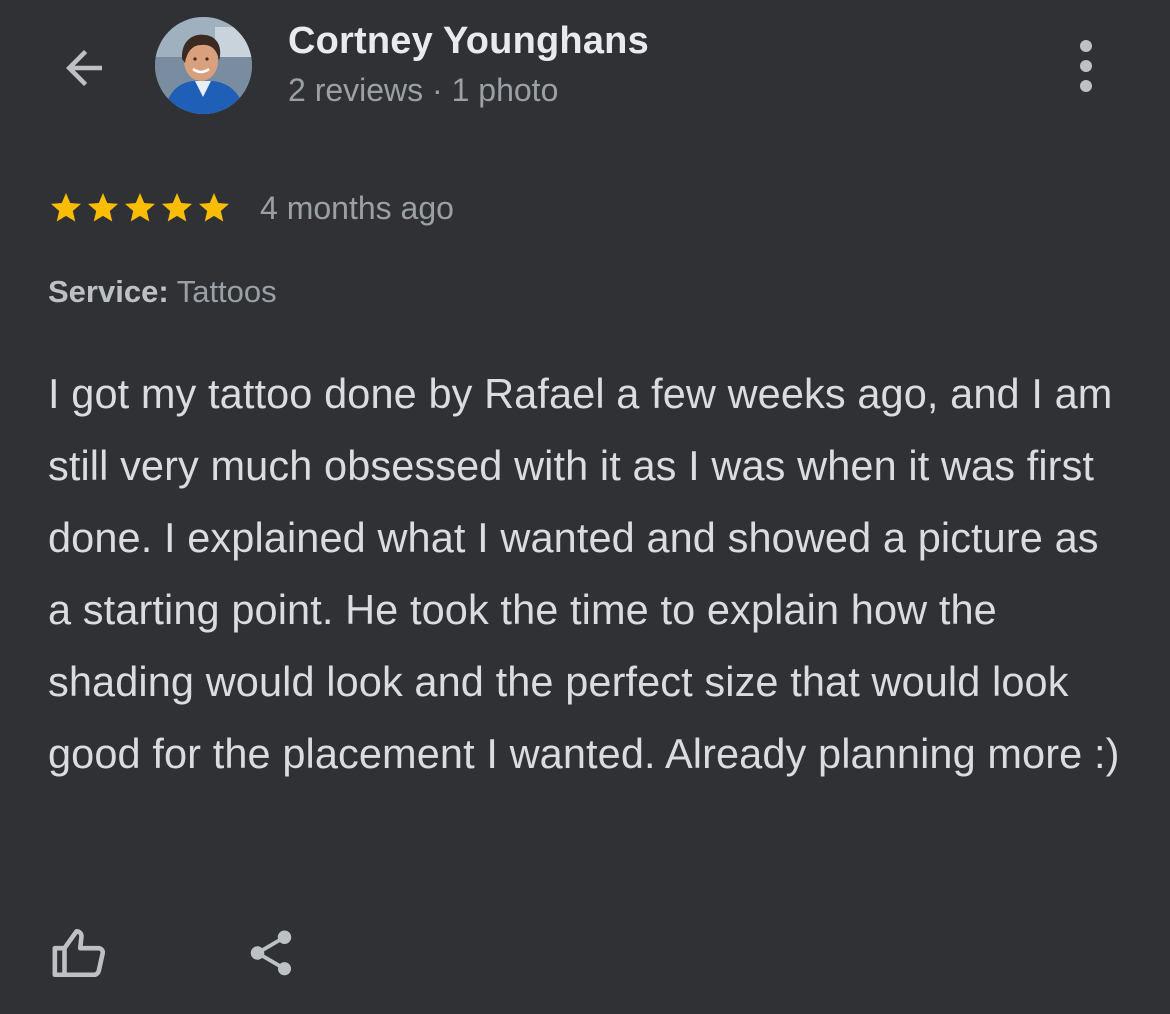  I want to click on rating-row: 4 months ago, so click(251, 208).